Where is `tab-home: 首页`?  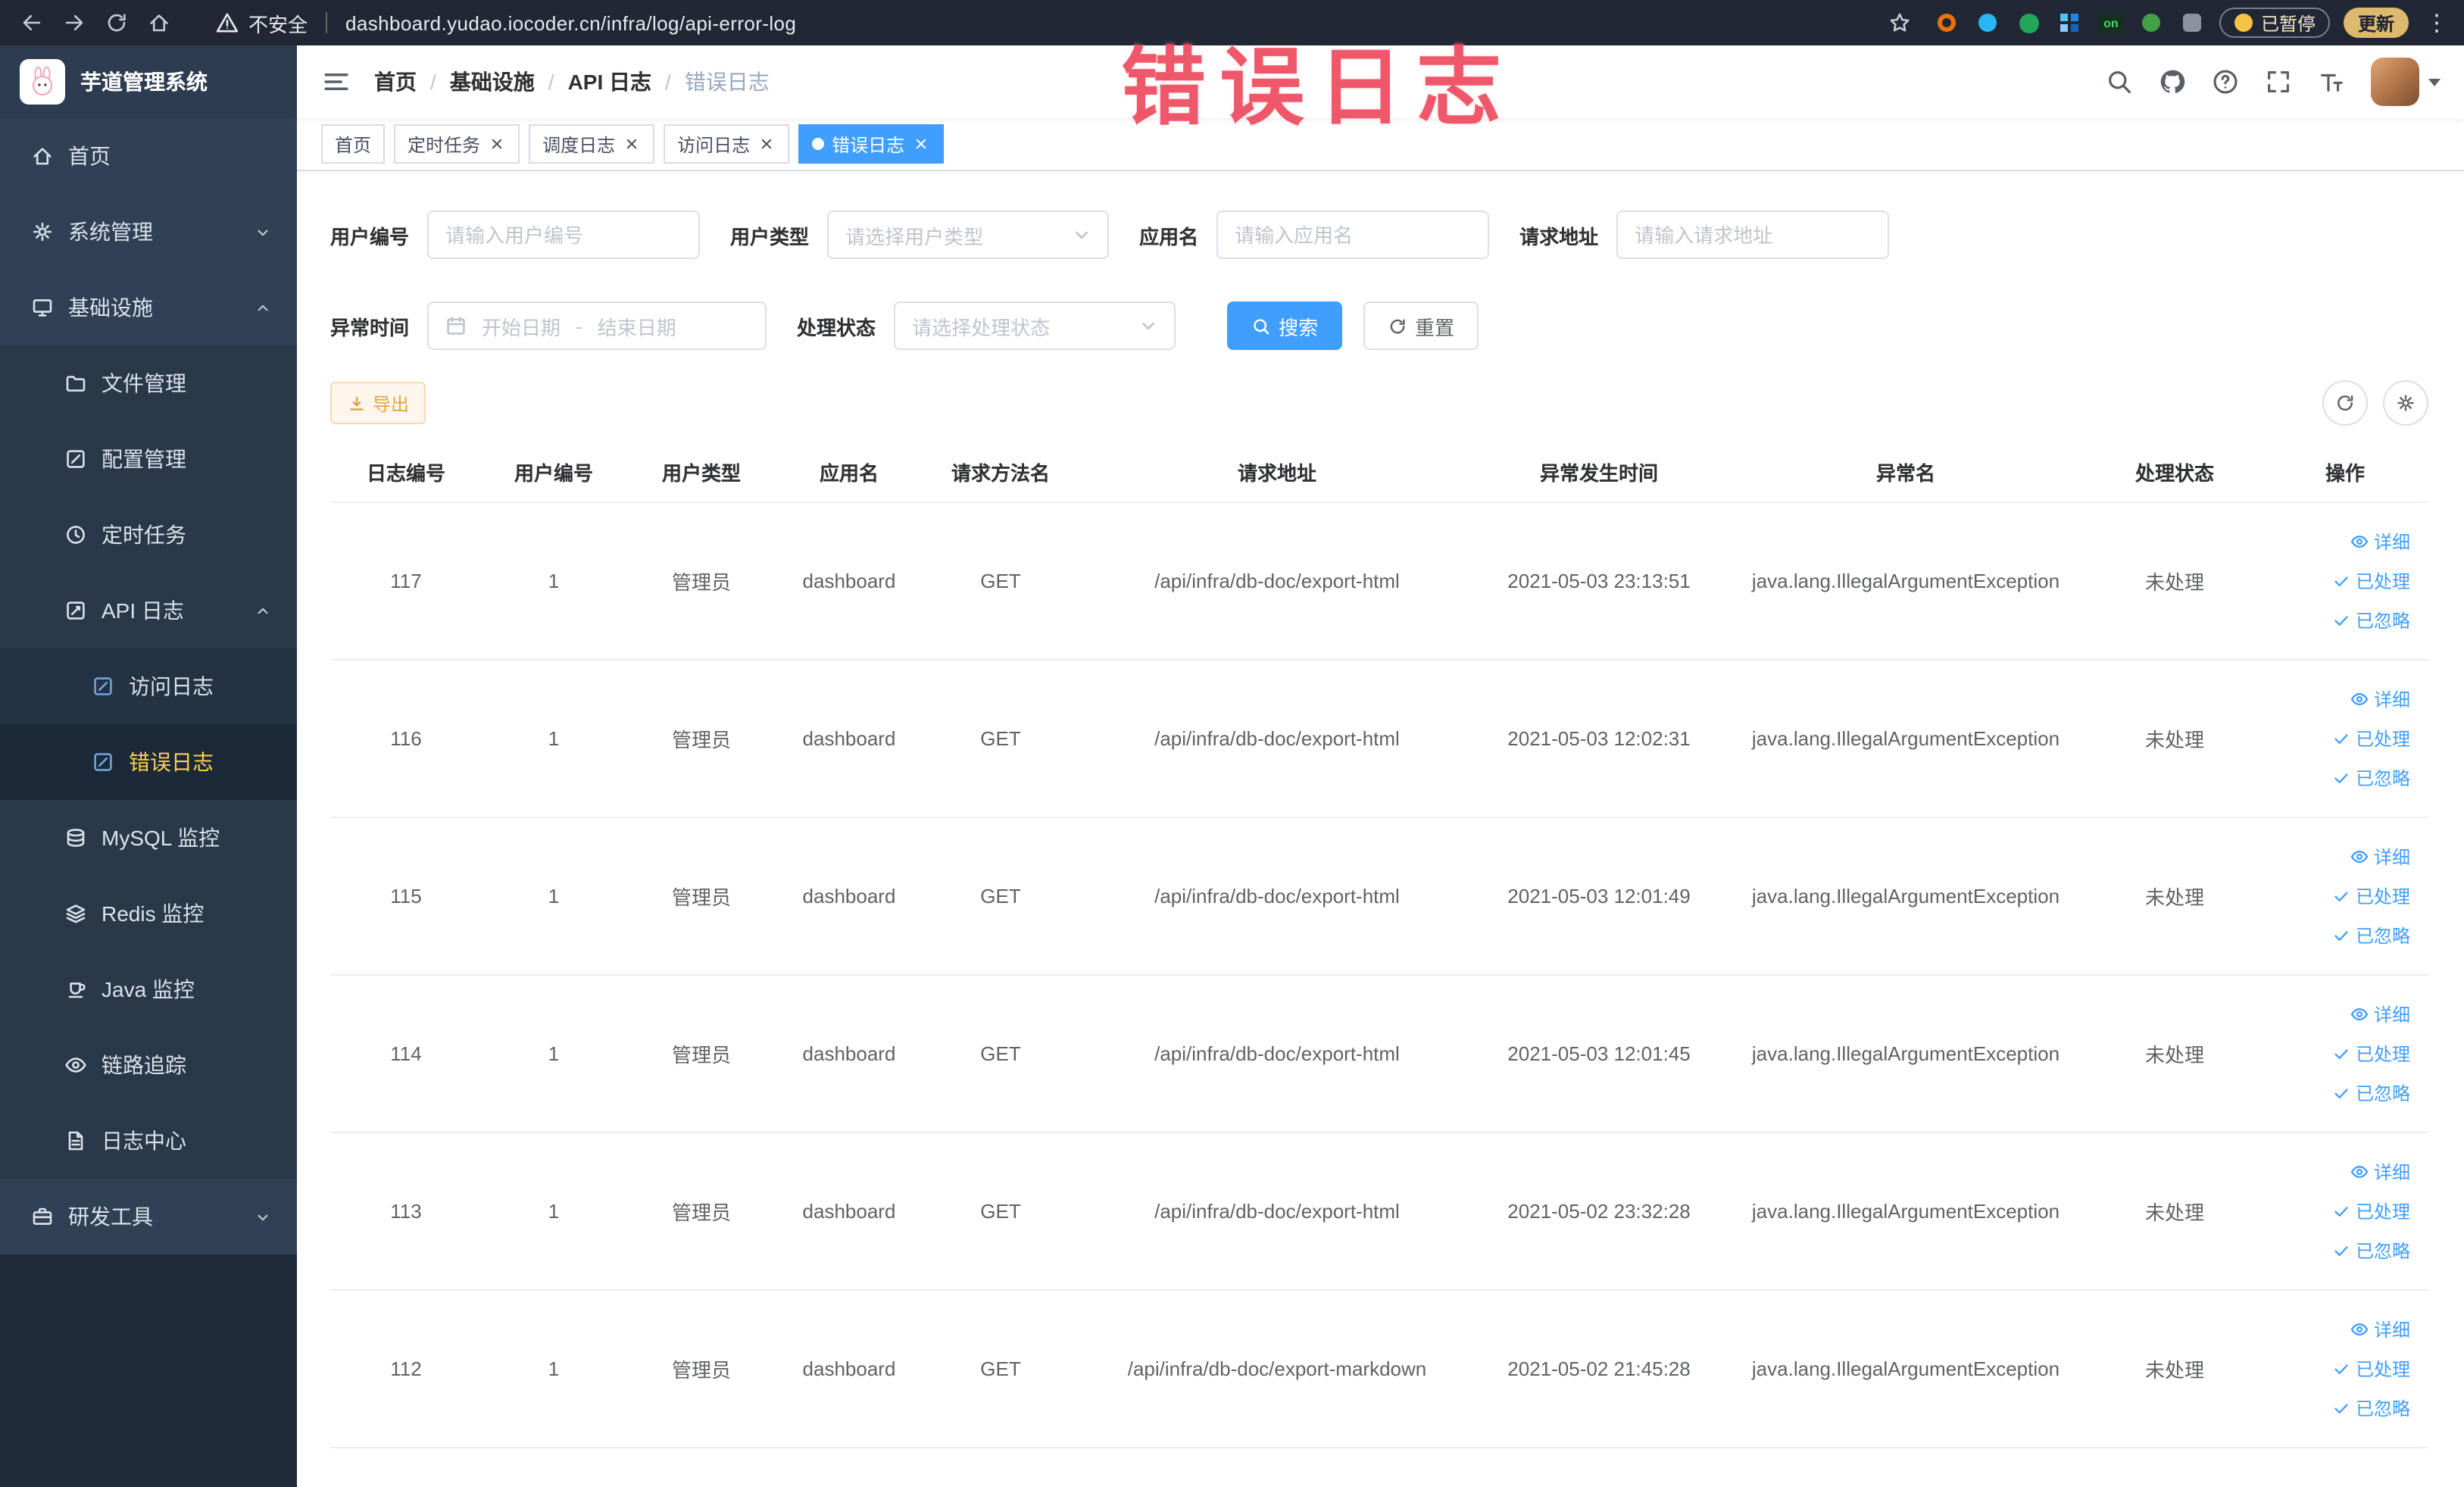 tab-home: 首页 is located at coordinates (353, 144).